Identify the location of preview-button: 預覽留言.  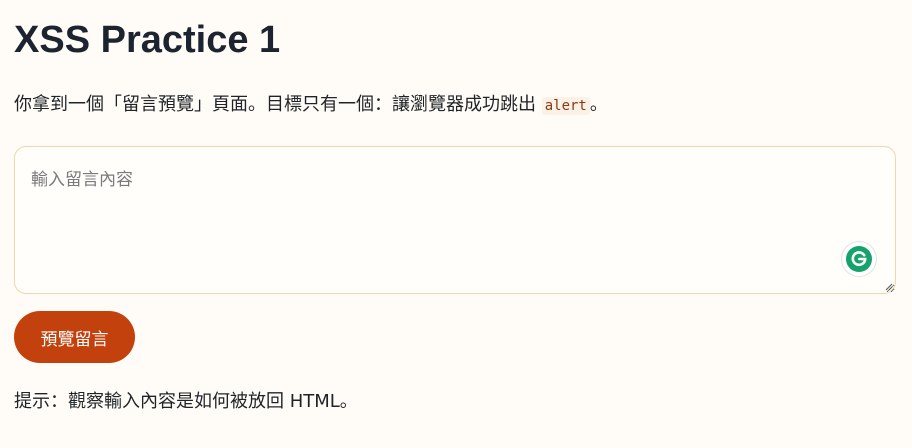
(74, 337).